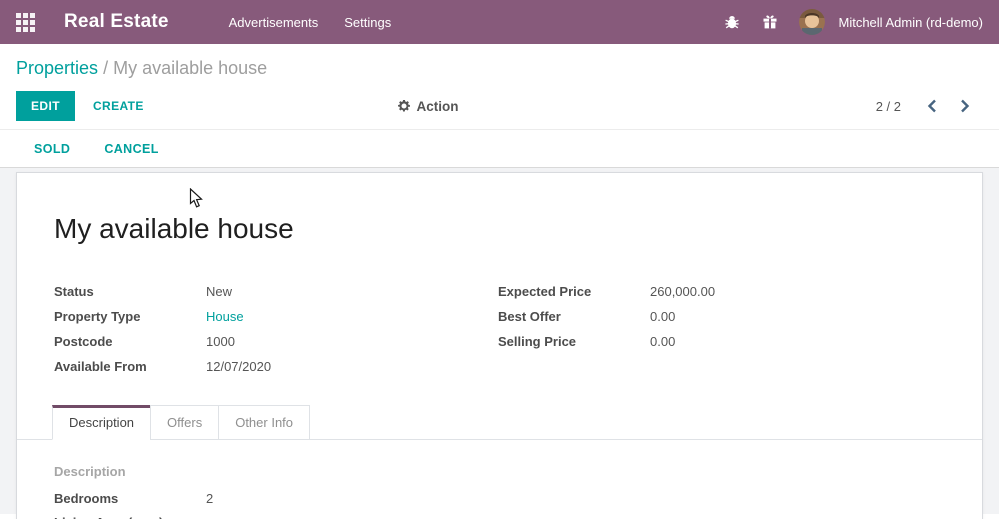 The height and width of the screenshot is (519, 999). What do you see at coordinates (911, 22) in the screenshot?
I see `user-menu: Mitchell Admin (rd-demo)` at bounding box center [911, 22].